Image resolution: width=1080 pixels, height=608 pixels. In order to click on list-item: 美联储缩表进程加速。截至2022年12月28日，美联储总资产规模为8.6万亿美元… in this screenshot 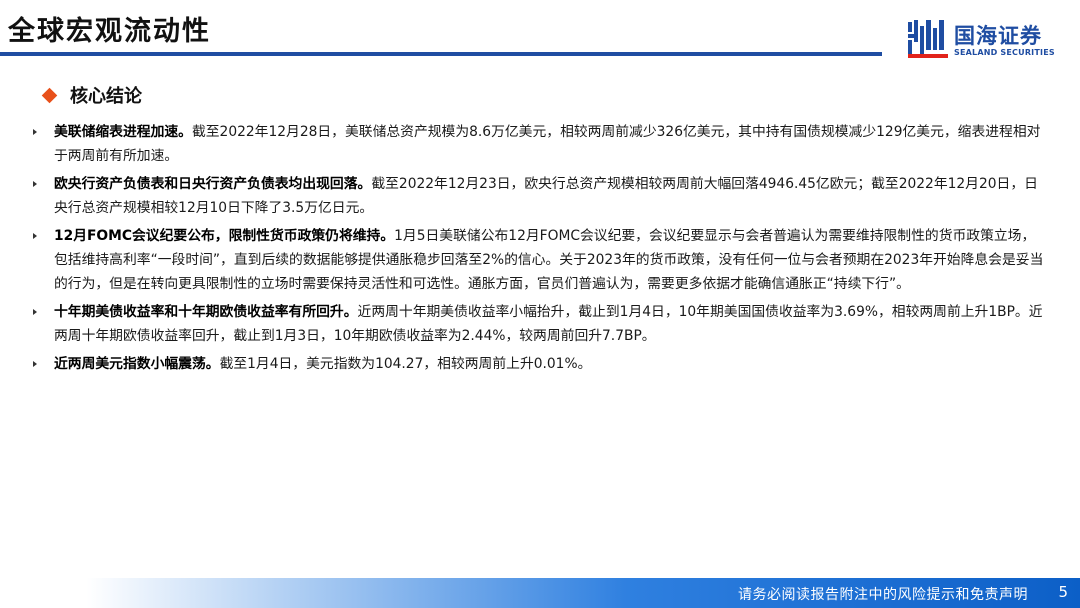, I will do `click(536, 144)`.